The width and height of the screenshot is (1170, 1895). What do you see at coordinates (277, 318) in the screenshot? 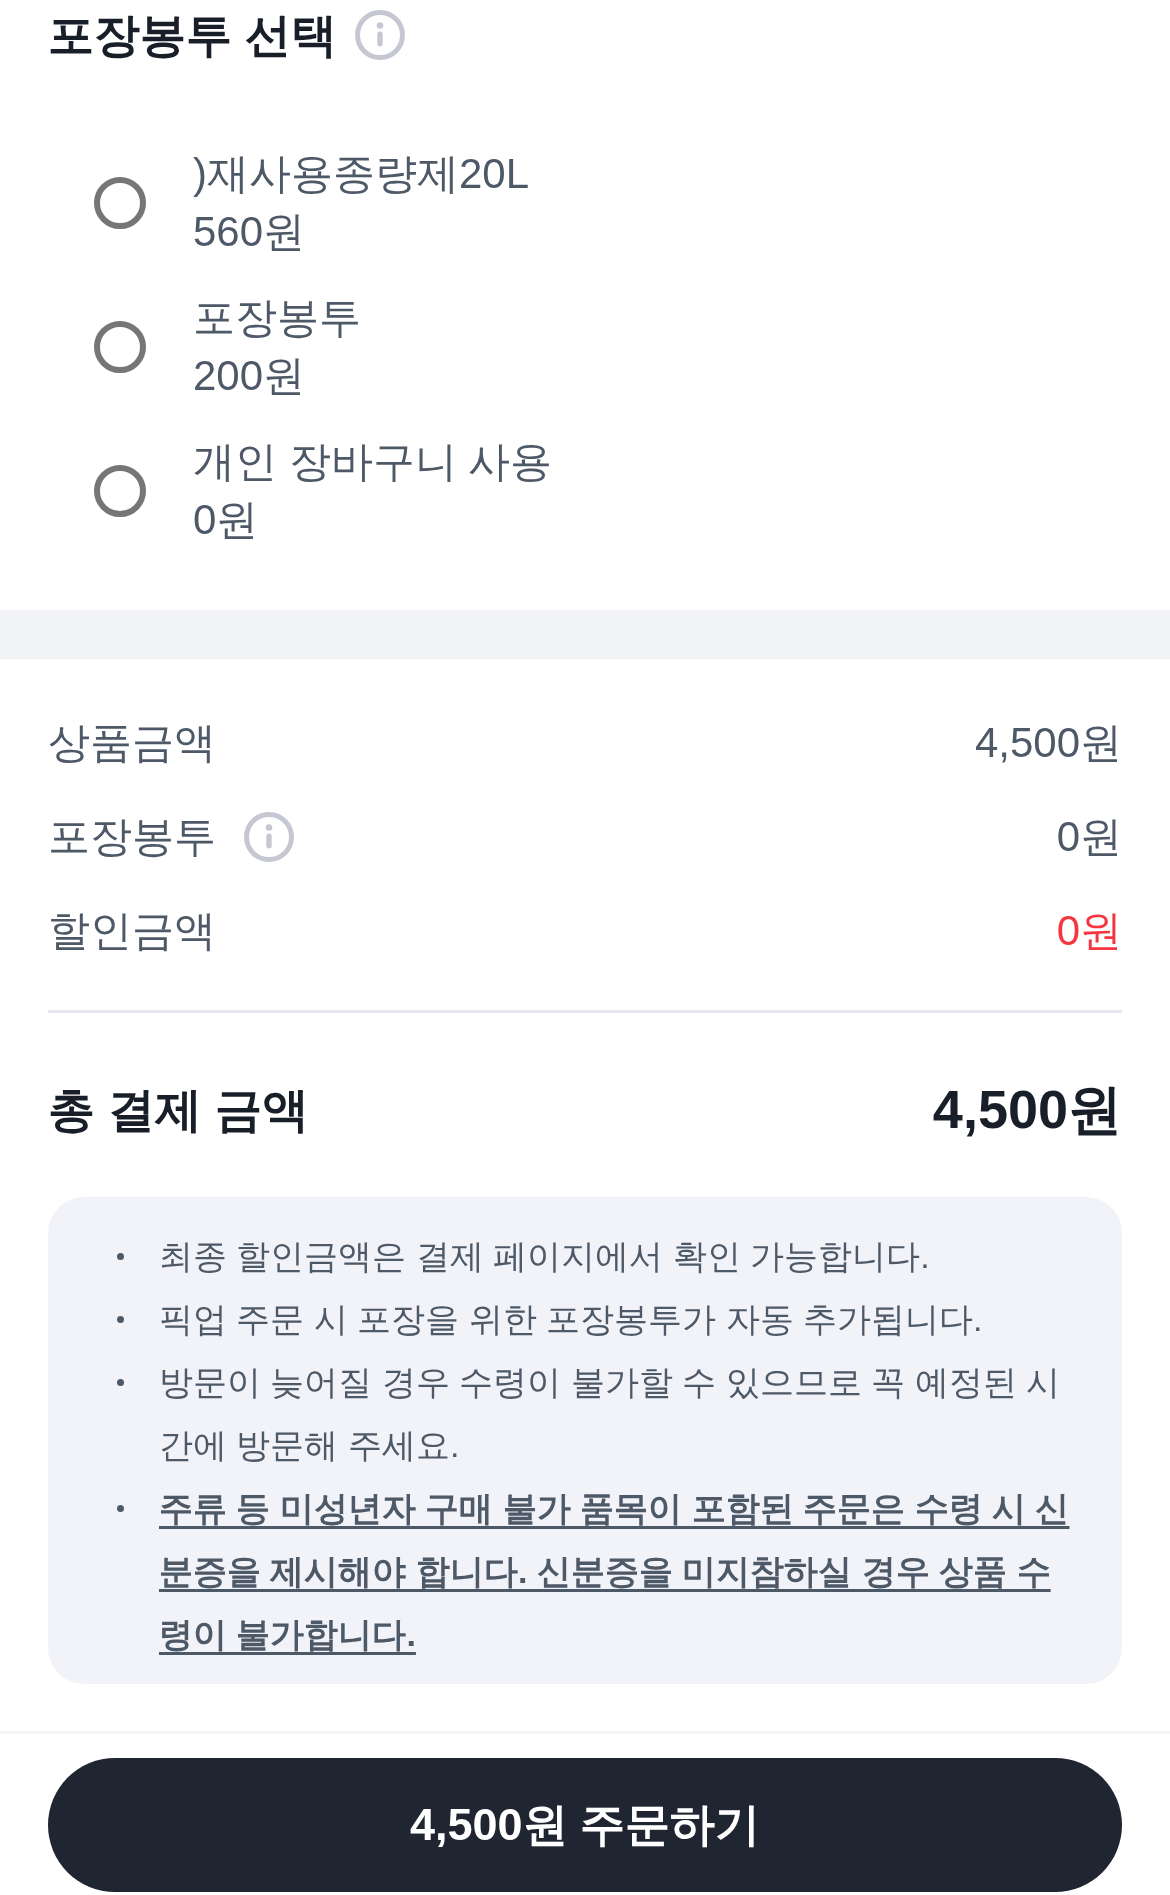
I see `option-name: 포장봉투` at bounding box center [277, 318].